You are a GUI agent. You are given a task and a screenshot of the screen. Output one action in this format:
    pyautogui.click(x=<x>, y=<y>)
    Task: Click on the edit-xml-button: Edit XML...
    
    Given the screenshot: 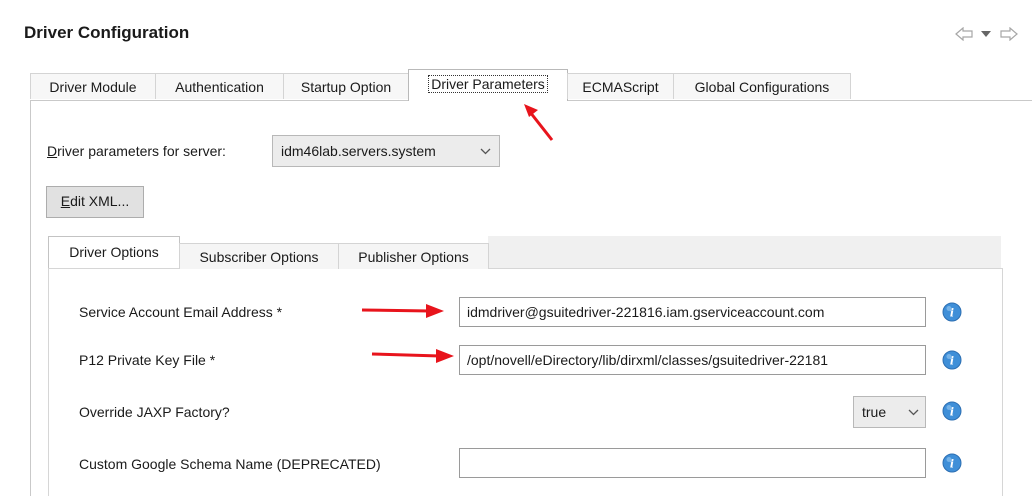 What is the action you would take?
    pyautogui.click(x=95, y=202)
    